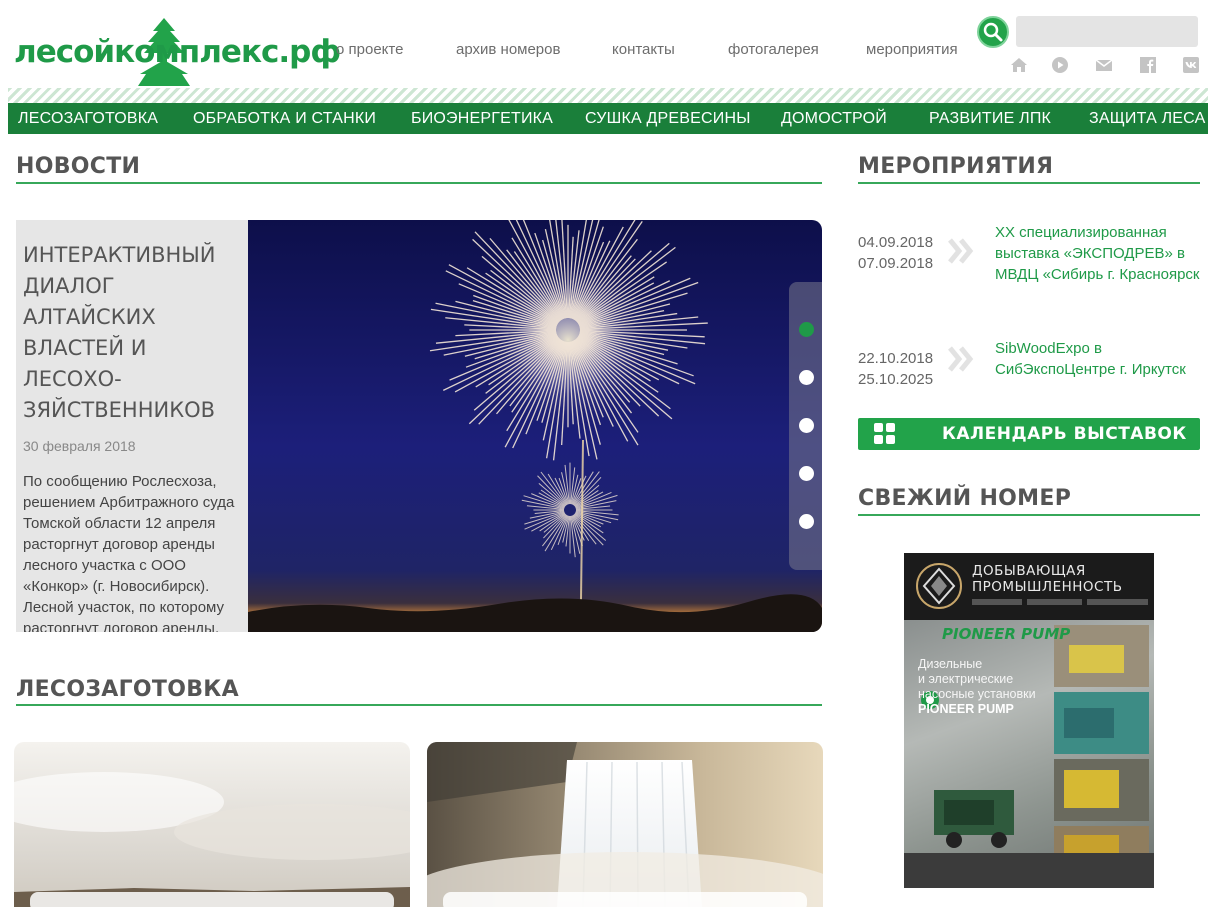 The image size is (1209, 907). Describe the element at coordinates (1191, 65) in the screenshot. I see `vk-icon` at that location.